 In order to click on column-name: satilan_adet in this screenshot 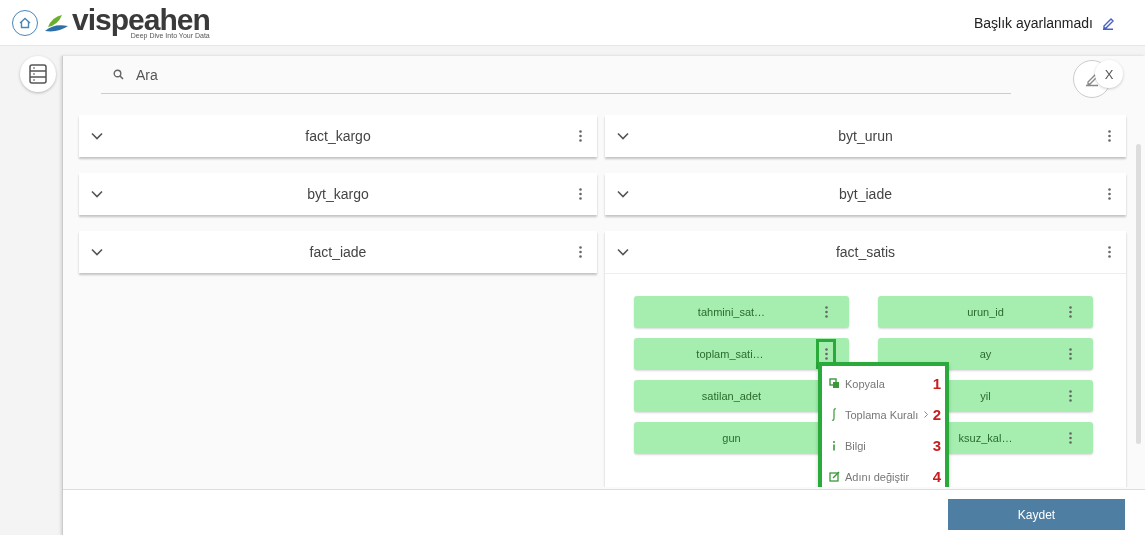, I will do `click(731, 396)`.